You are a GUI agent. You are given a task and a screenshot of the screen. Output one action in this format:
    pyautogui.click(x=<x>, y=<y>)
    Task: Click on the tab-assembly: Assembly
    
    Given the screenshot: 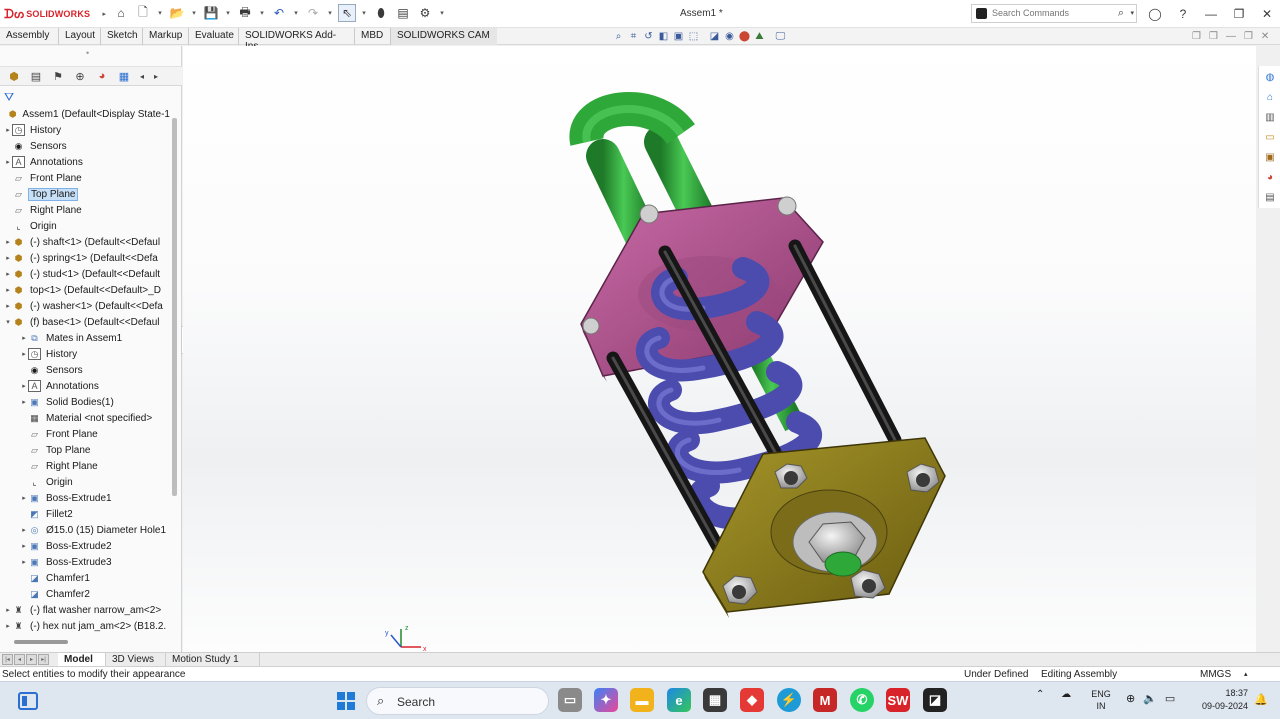 What is the action you would take?
    pyautogui.click(x=29, y=36)
    